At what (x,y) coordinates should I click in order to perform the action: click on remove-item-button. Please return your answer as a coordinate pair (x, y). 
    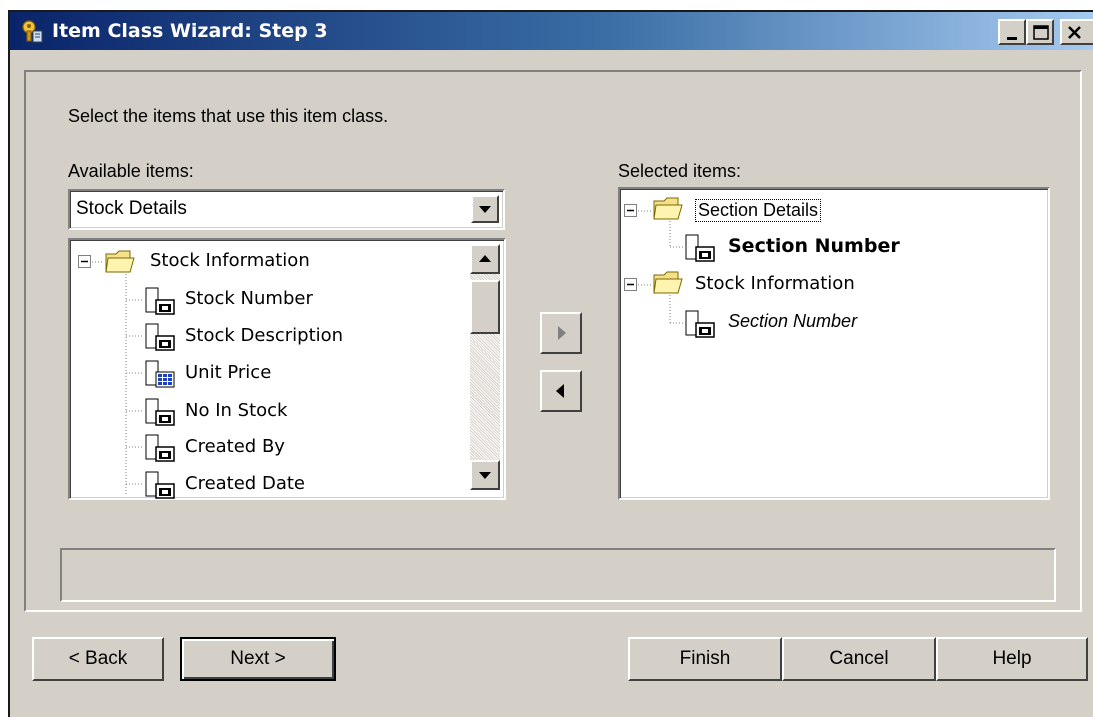
    Looking at the image, I should click on (561, 391).